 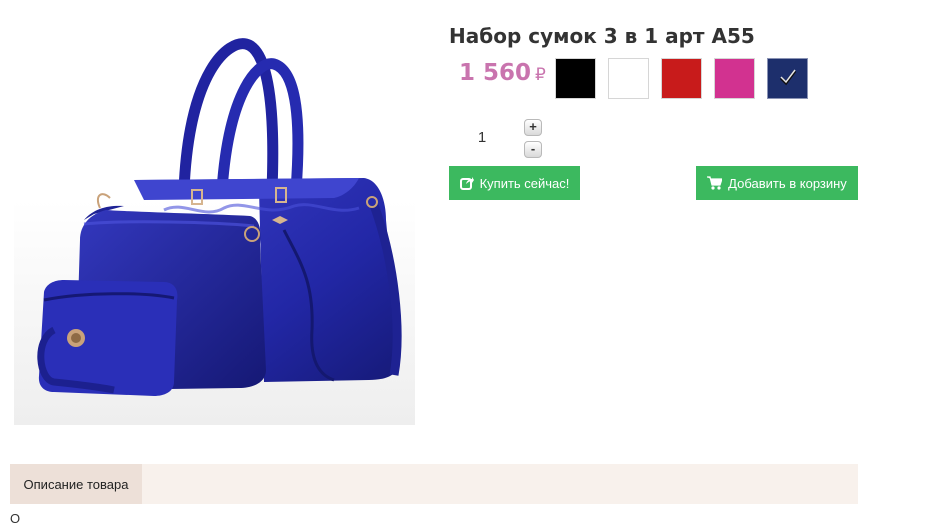 What do you see at coordinates (482, 137) in the screenshot?
I see `quantity-value: 1` at bounding box center [482, 137].